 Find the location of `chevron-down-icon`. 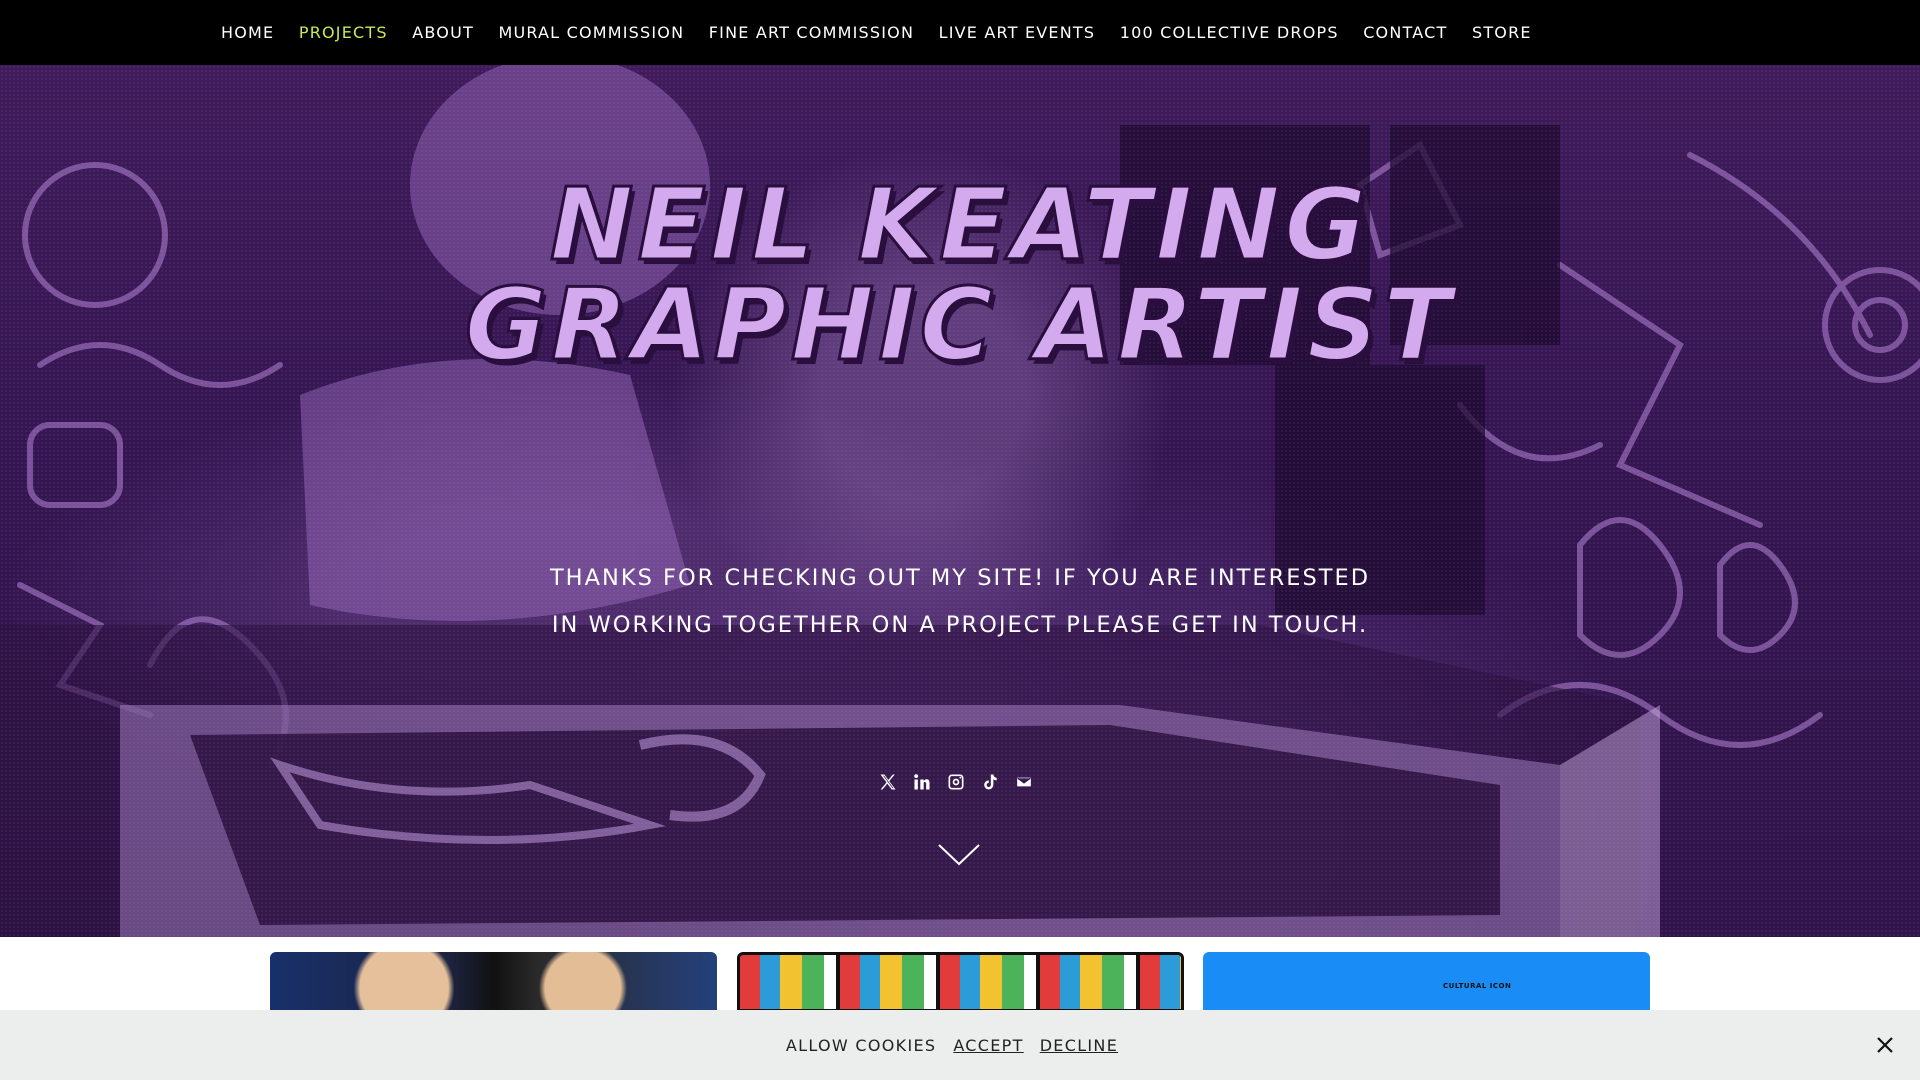

chevron-down-icon is located at coordinates (959, 855).